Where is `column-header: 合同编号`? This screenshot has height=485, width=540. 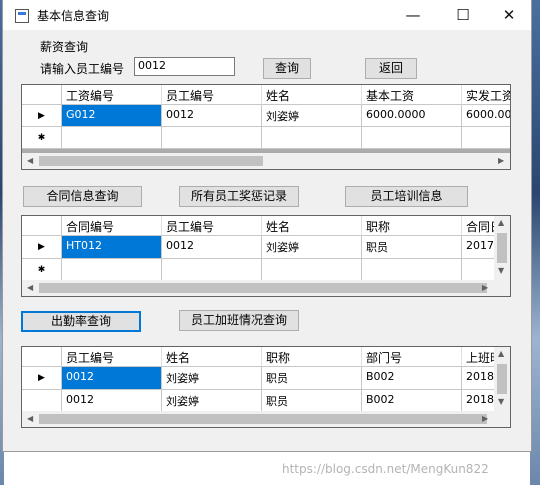
column-header: 合同编号 is located at coordinates (112, 226).